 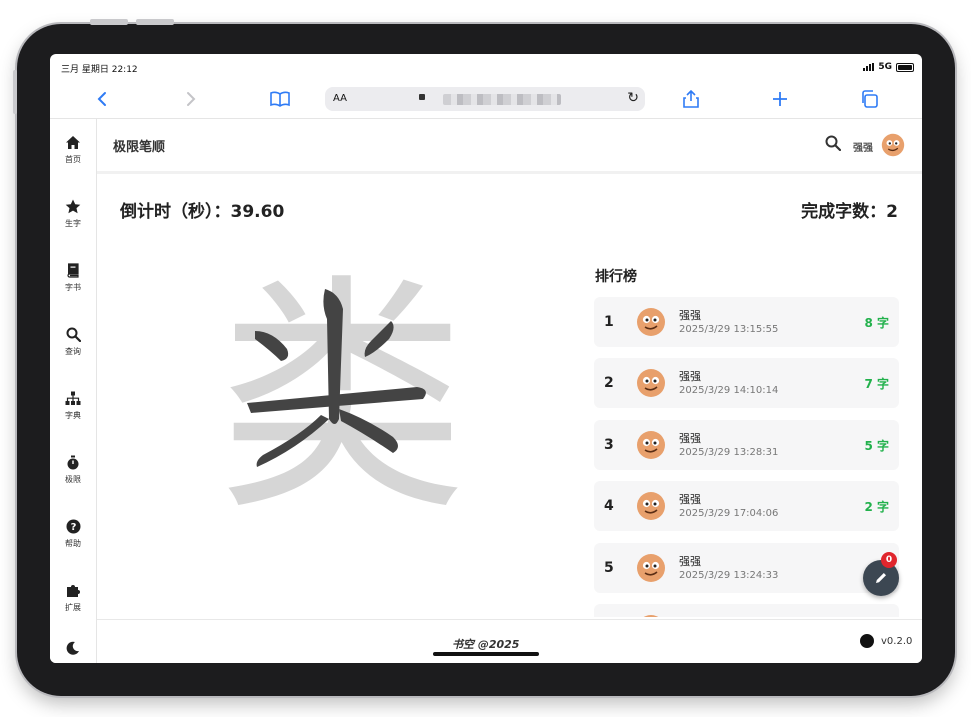 I want to click on tabs-button, so click(x=869, y=99).